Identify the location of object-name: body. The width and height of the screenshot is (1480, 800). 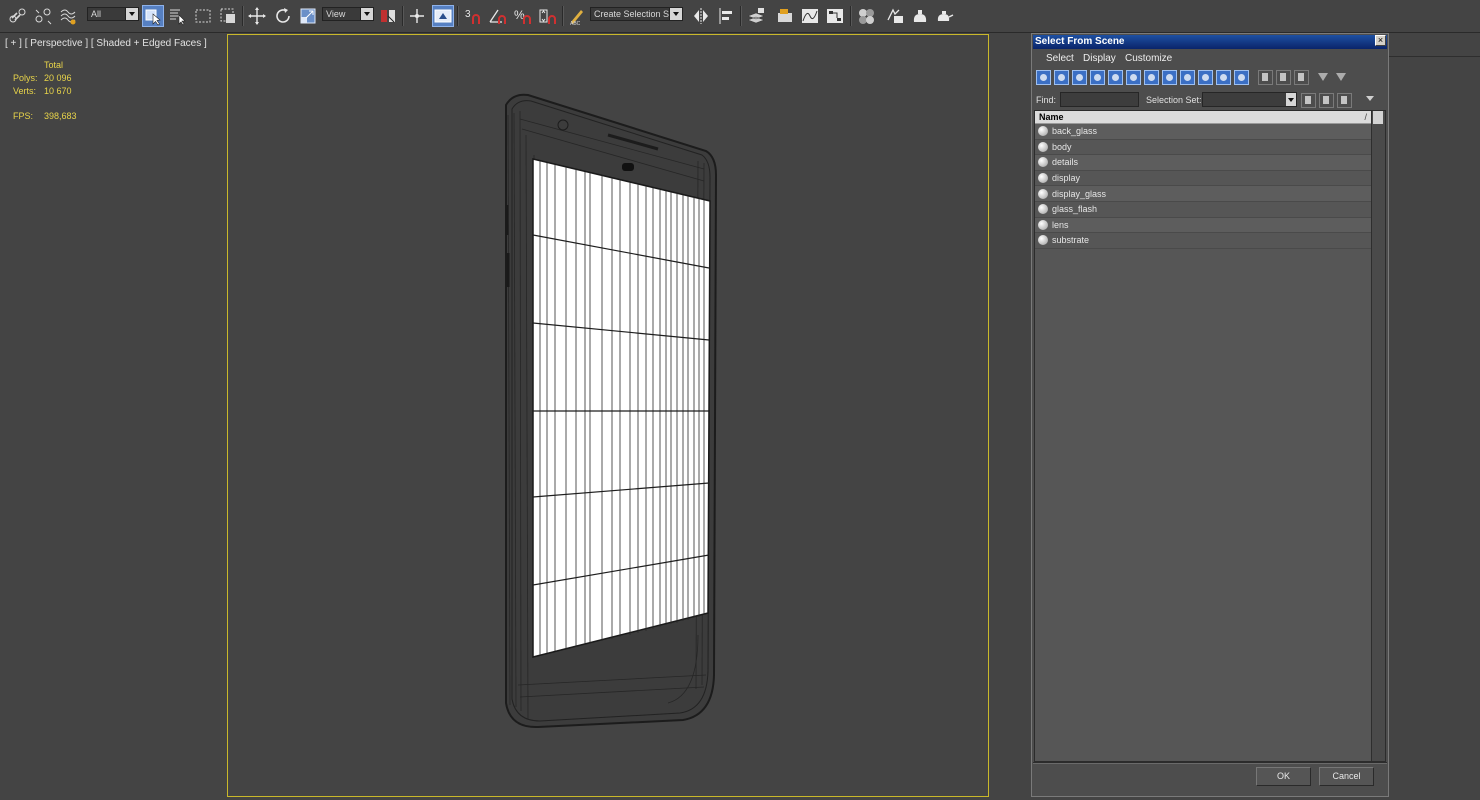
(1062, 146).